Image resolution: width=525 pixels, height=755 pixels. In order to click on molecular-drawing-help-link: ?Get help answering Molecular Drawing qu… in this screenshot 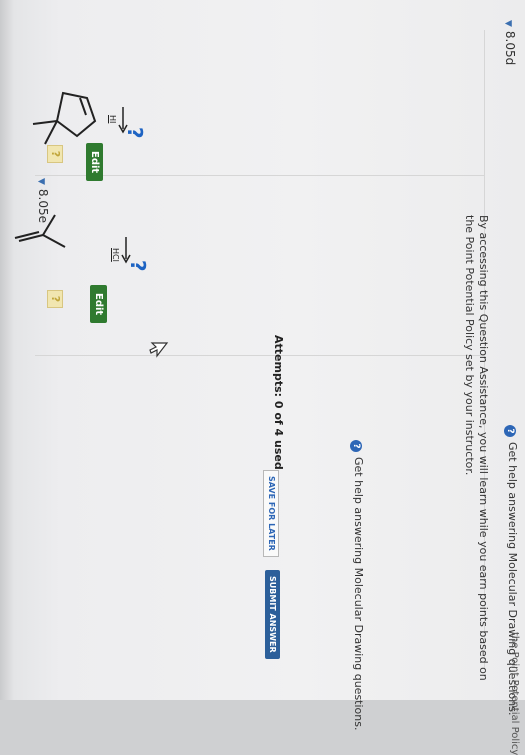, I will do `click(357, 585)`.